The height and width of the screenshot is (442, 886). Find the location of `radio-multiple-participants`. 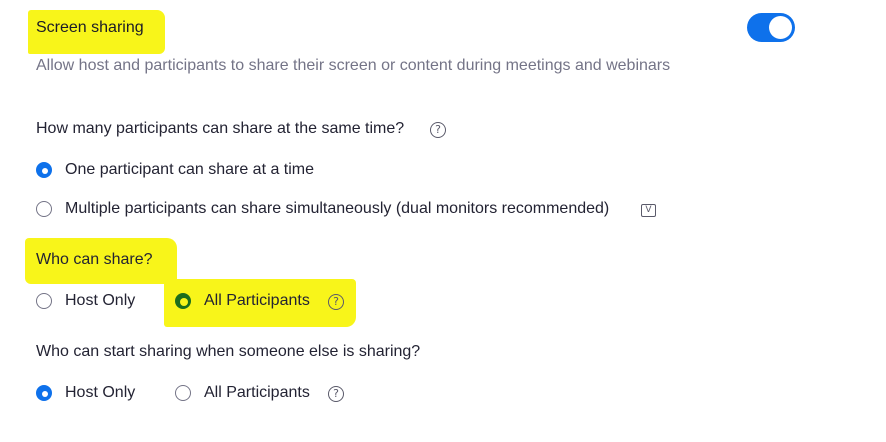

radio-multiple-participants is located at coordinates (44, 209).